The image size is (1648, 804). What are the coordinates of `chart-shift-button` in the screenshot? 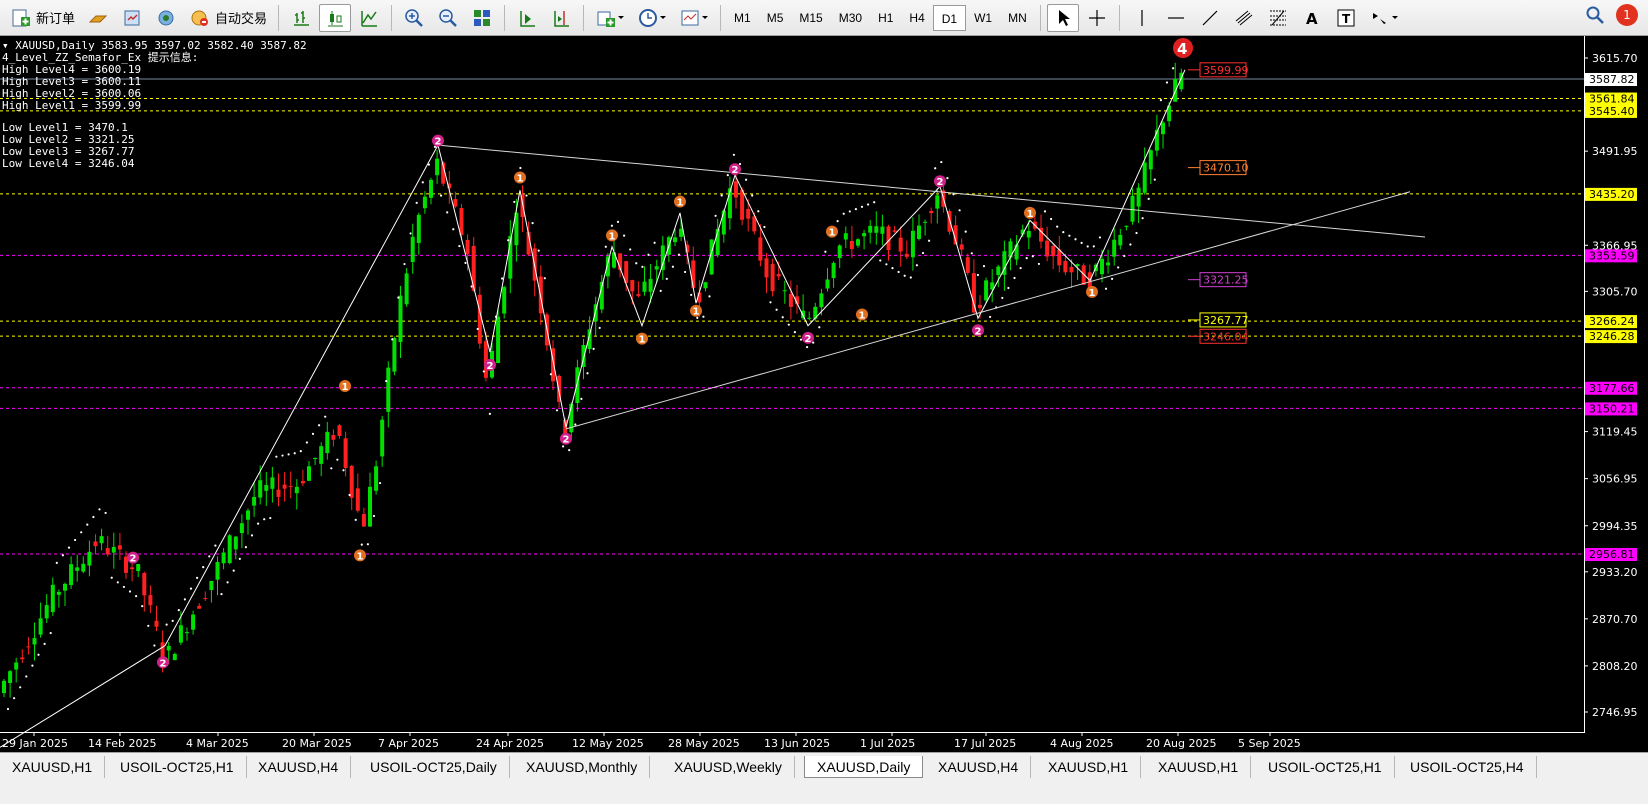 It's located at (561, 18).